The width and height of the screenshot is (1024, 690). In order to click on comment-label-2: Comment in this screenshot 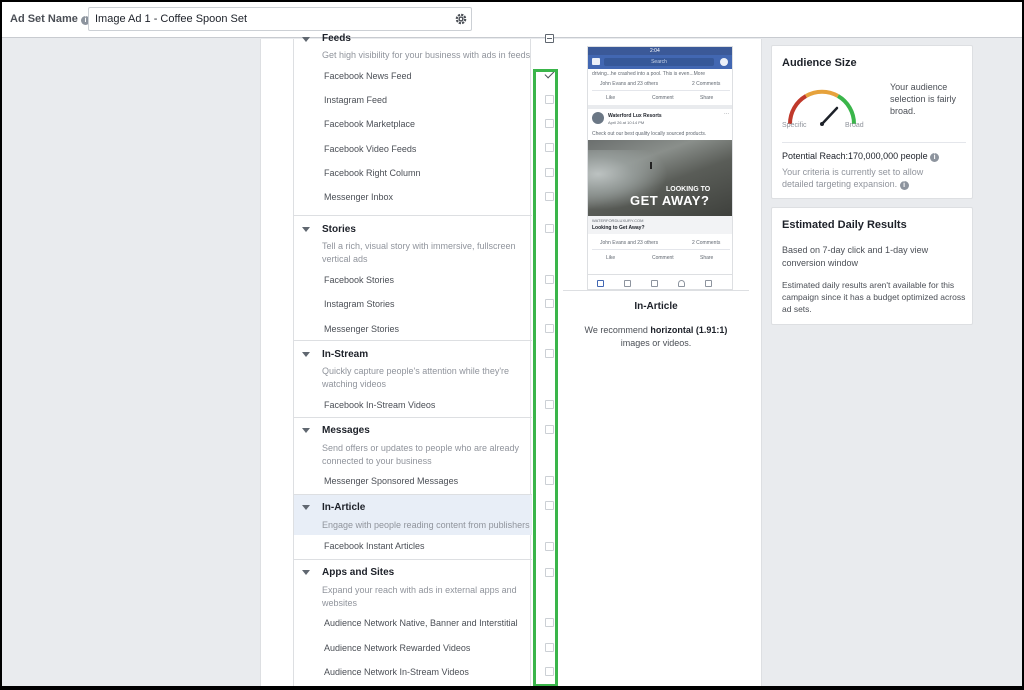, I will do `click(663, 258)`.